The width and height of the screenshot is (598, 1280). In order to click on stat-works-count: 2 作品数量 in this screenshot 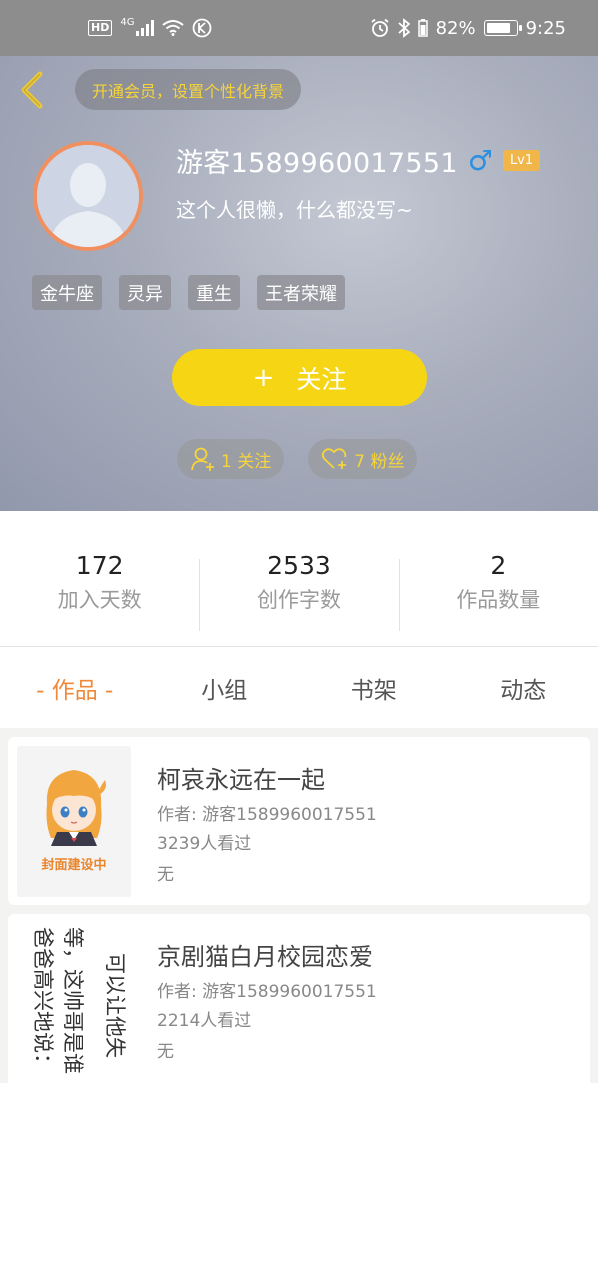, I will do `click(498, 578)`.